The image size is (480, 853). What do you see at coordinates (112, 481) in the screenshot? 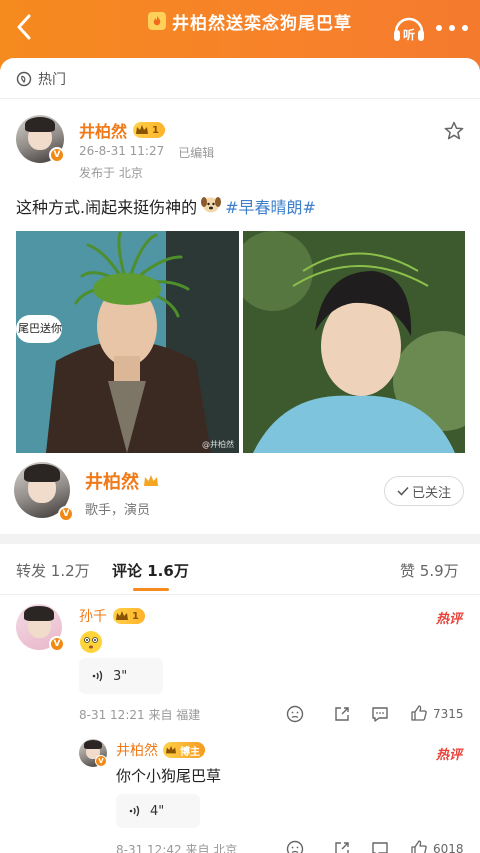
I see `profile-name: 井柏然` at bounding box center [112, 481].